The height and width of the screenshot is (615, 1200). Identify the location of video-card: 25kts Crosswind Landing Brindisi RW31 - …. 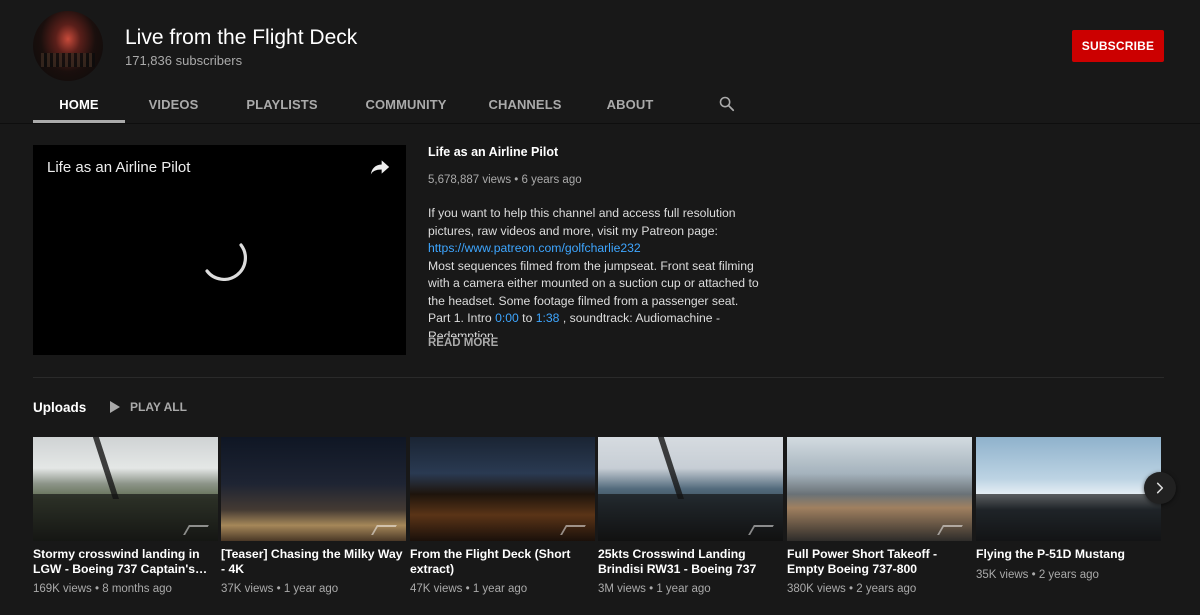
(690, 516).